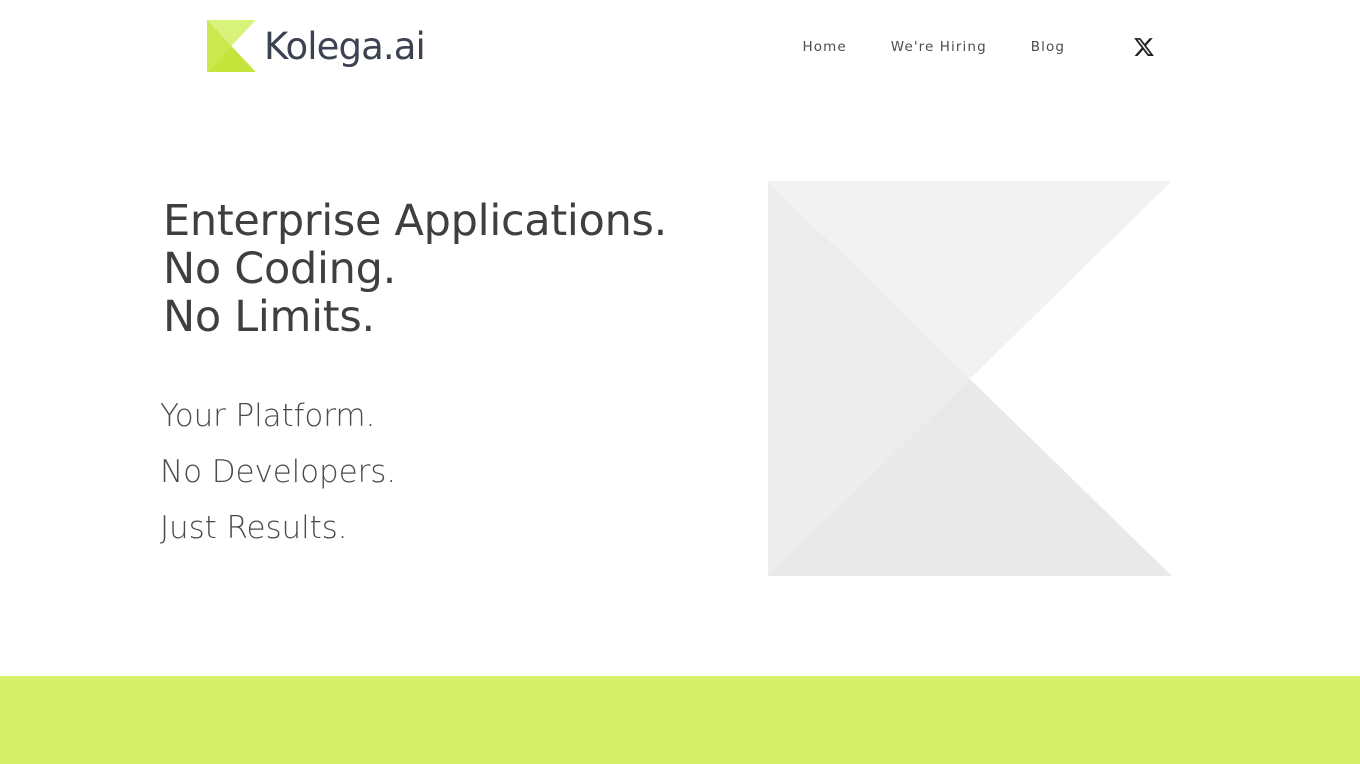  I want to click on brand-logo-link: Kolega.ai, so click(316, 46).